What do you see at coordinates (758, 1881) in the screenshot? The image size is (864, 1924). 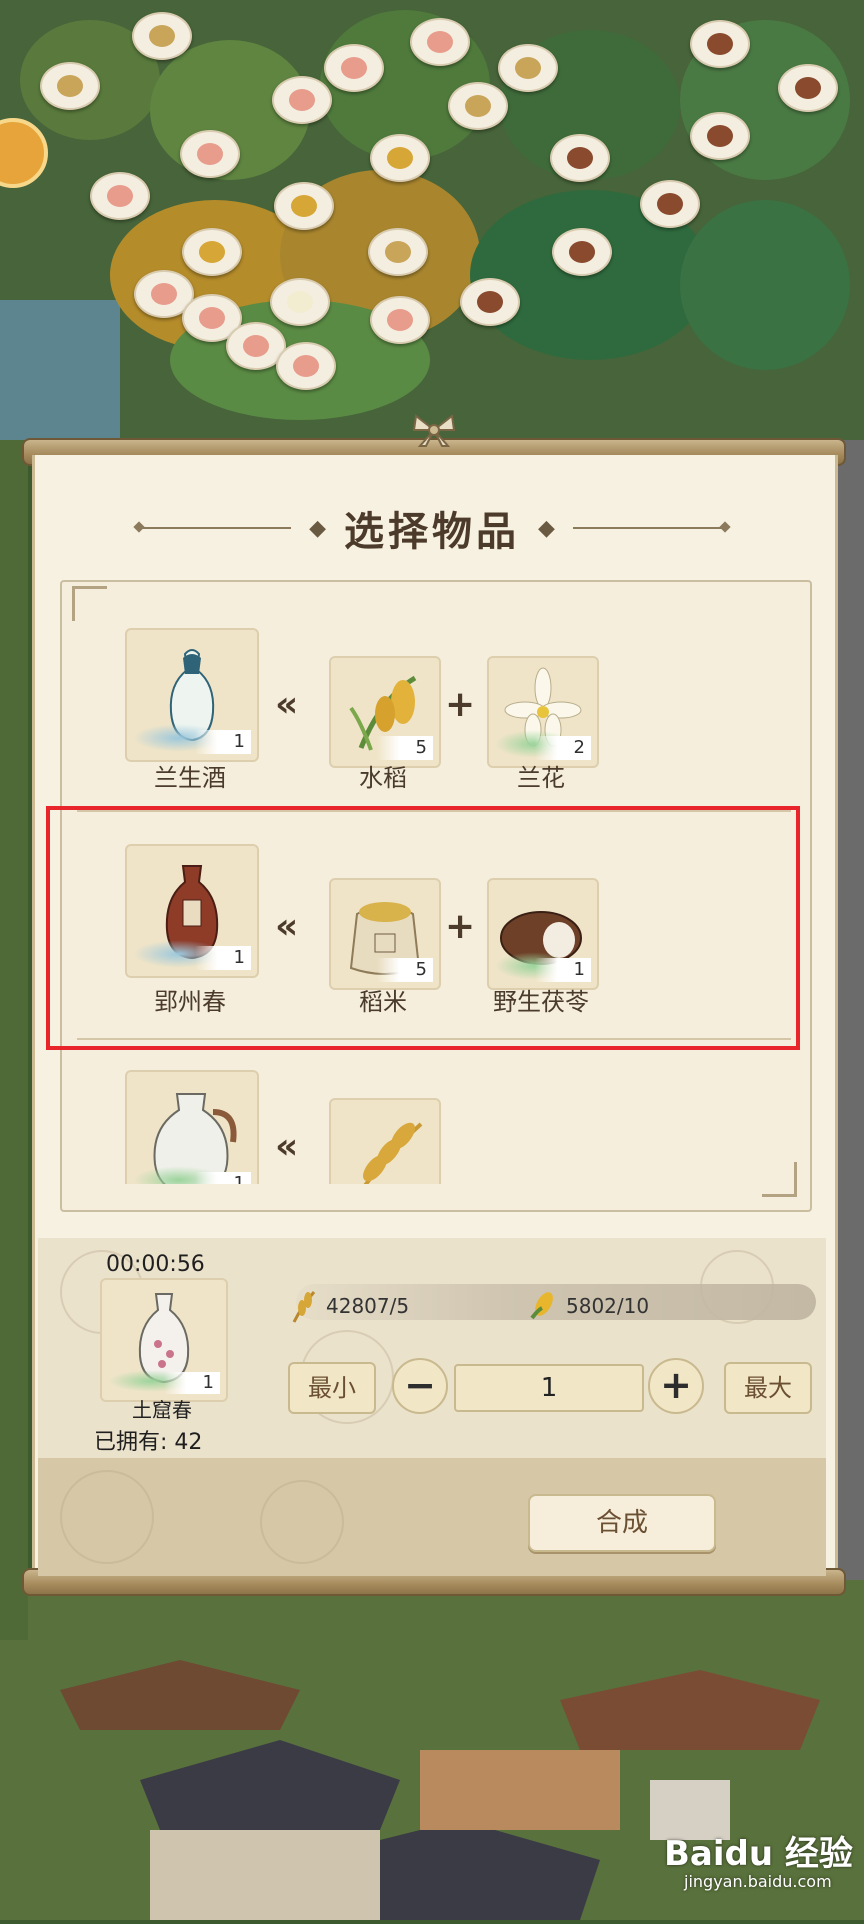 I see `watermark-url: jingyan.baidu.com` at bounding box center [758, 1881].